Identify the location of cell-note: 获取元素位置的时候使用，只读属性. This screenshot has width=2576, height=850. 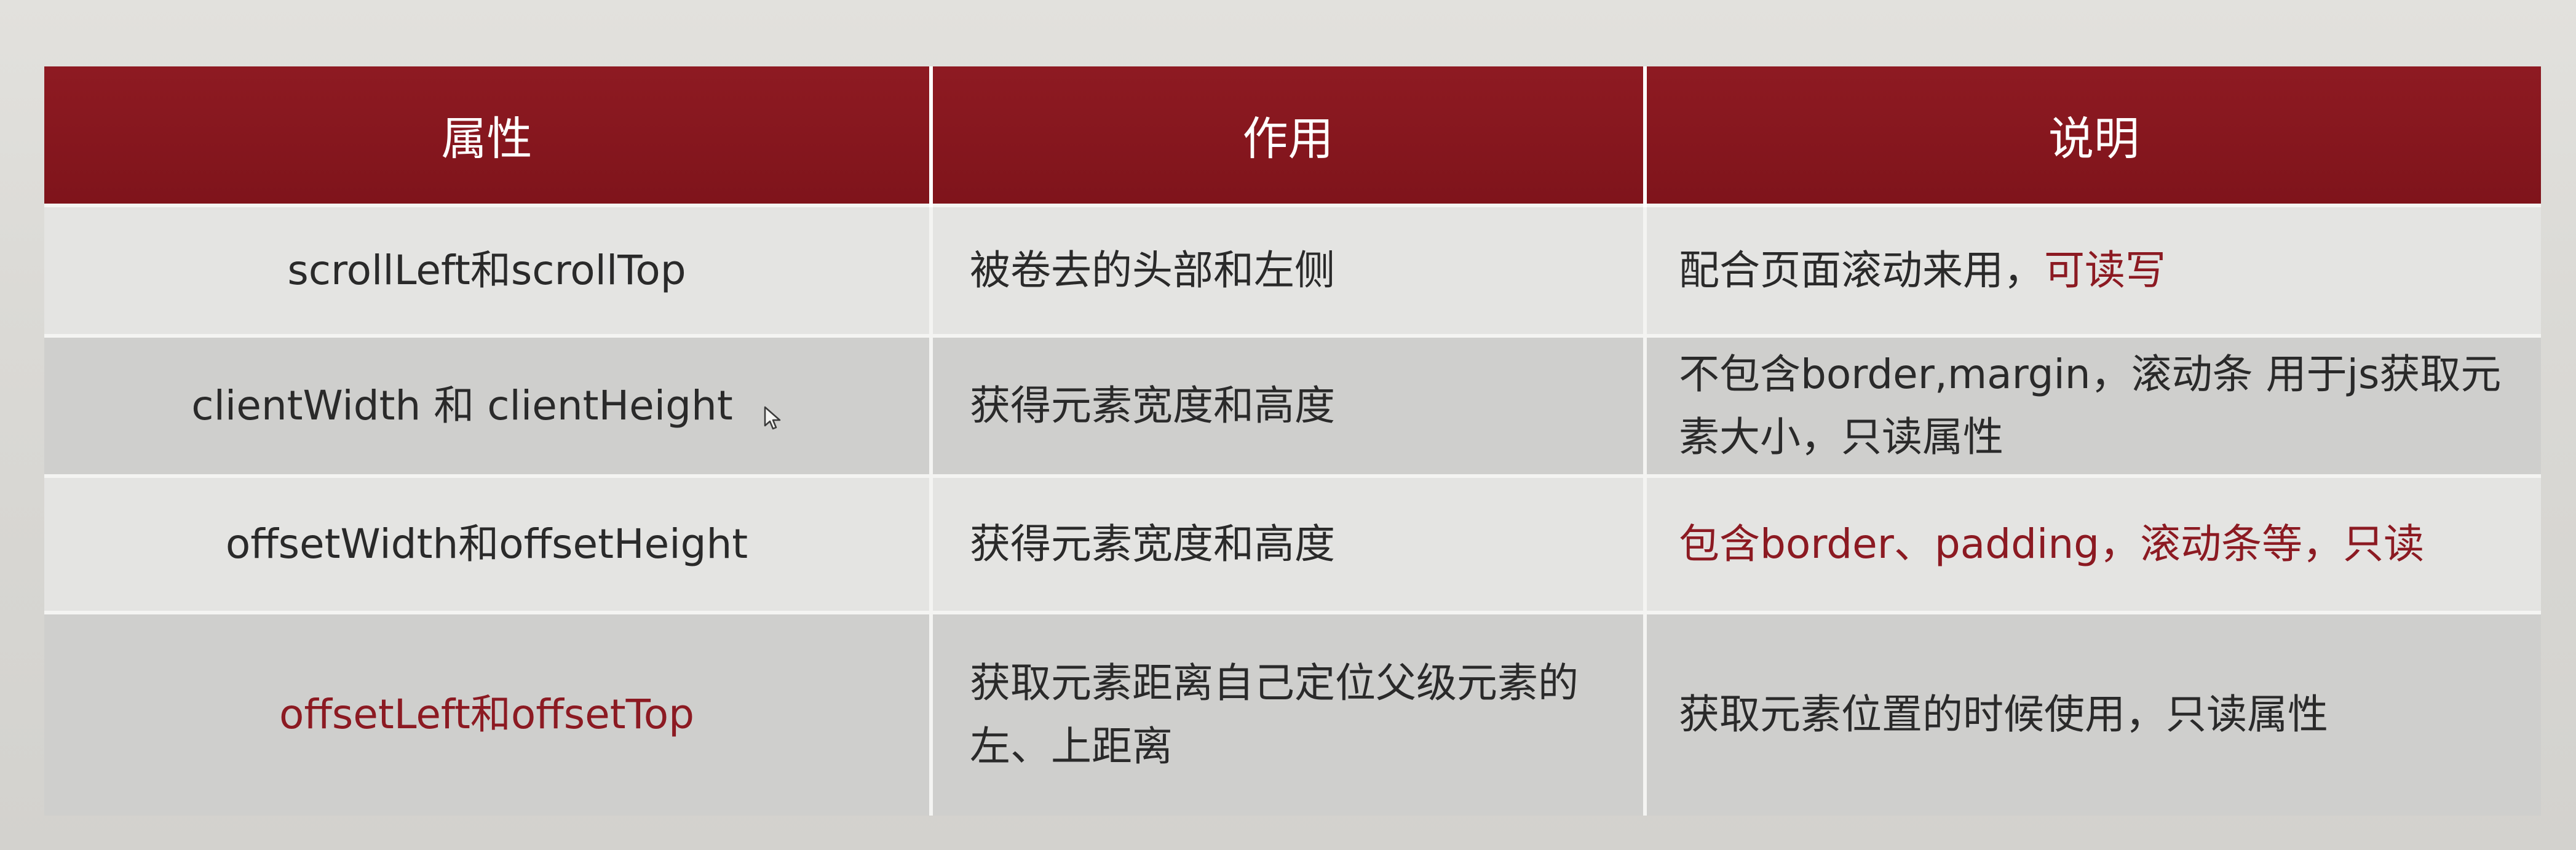
(2093, 714).